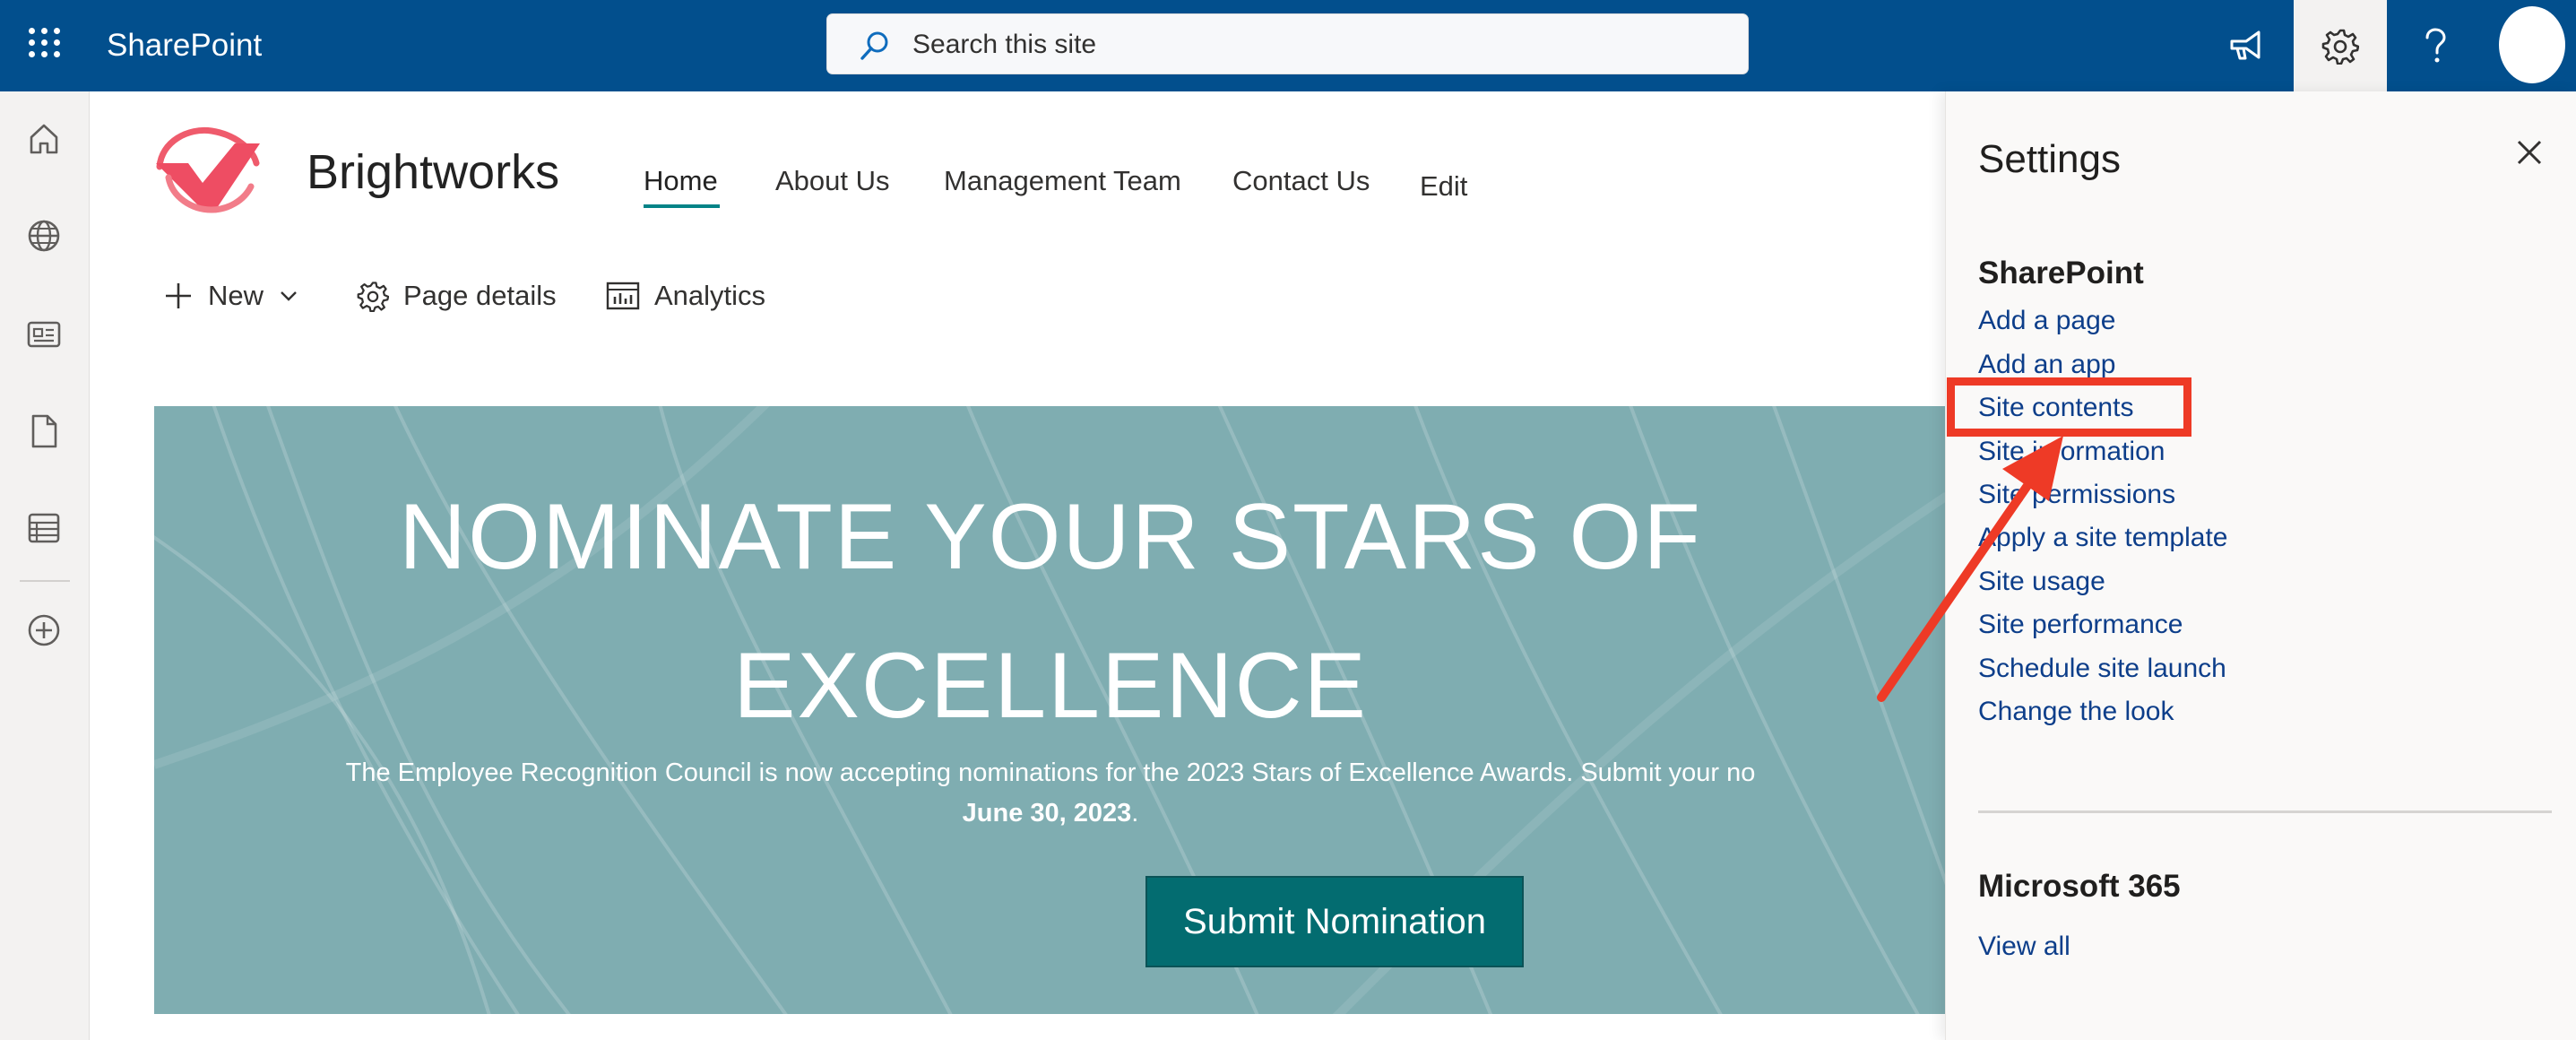 This screenshot has height=1040, width=2576. Describe the element at coordinates (2069, 407) in the screenshot. I see `annotation-highlight-box` at that location.